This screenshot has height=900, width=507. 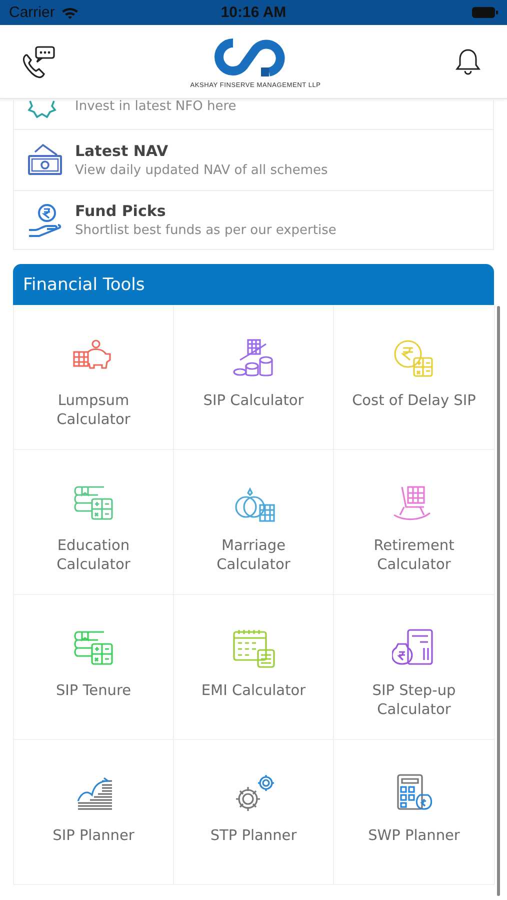 I want to click on calculator-tile: EMI Calculator, so click(x=254, y=667).